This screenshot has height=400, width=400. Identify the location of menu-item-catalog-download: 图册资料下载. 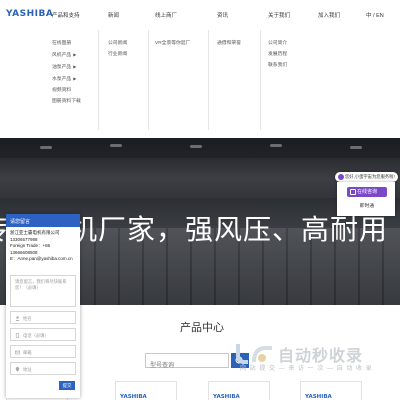
(66, 101).